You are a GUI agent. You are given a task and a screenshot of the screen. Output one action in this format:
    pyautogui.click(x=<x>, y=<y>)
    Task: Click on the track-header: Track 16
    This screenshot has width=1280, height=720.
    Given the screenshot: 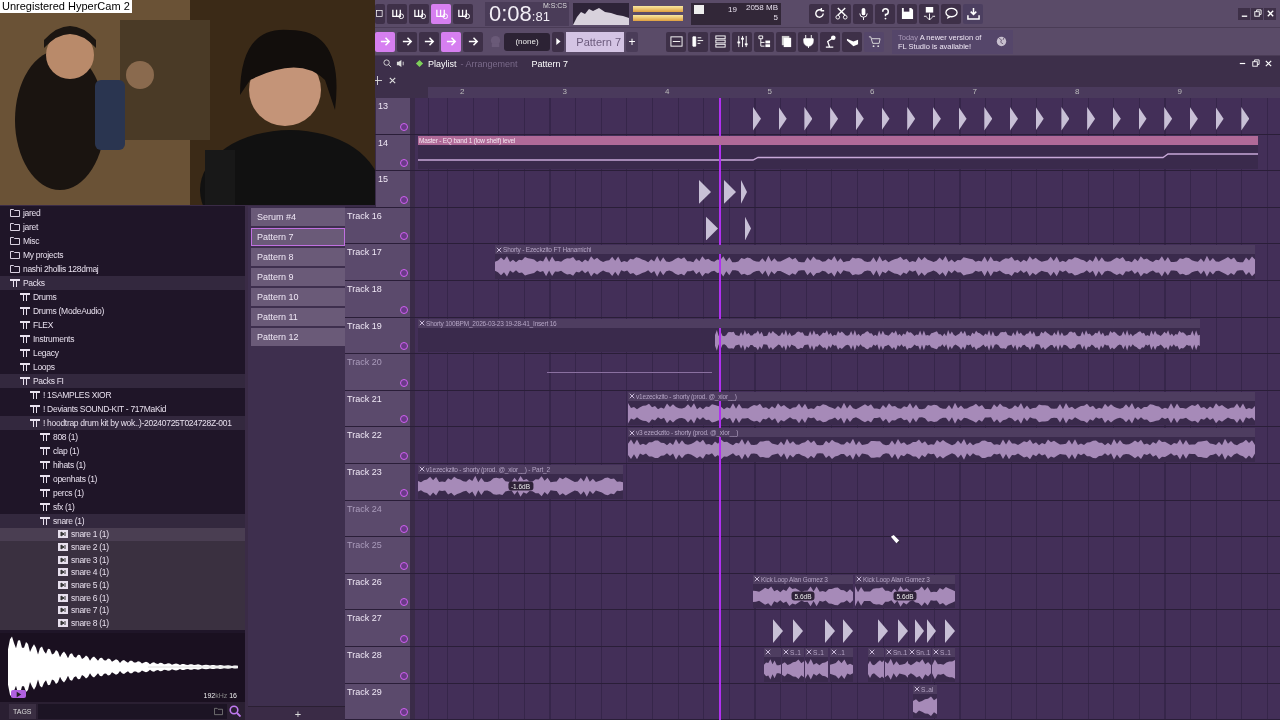 What is the action you would take?
    pyautogui.click(x=377, y=225)
    